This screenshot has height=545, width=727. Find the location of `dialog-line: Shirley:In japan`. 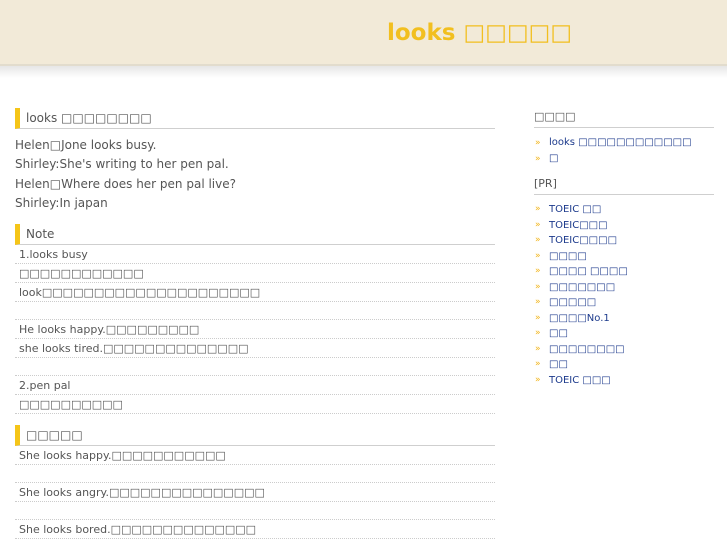

dialog-line: Shirley:In japan is located at coordinates (61, 202).